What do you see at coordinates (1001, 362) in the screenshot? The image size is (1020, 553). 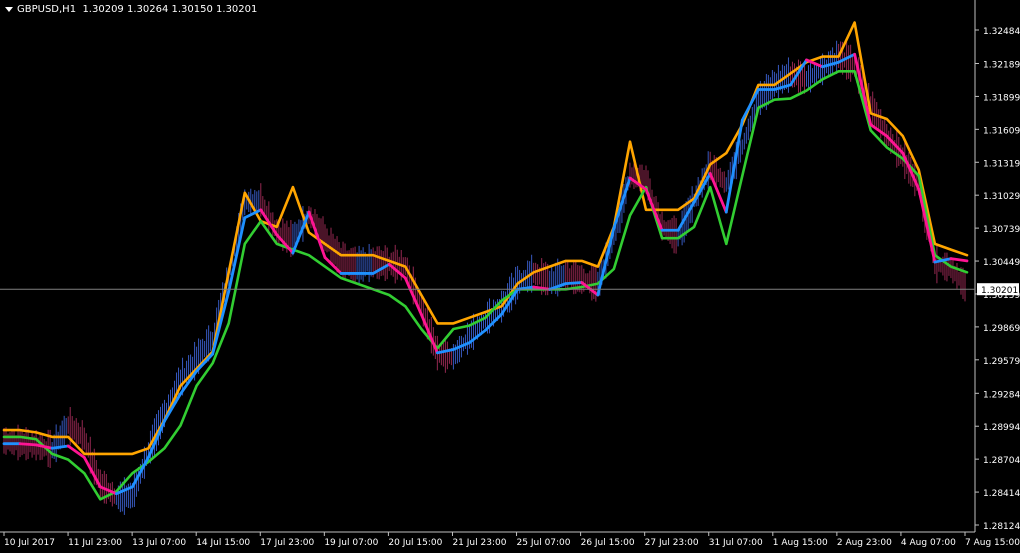 I see `y-tick-label: 1.29579` at bounding box center [1001, 362].